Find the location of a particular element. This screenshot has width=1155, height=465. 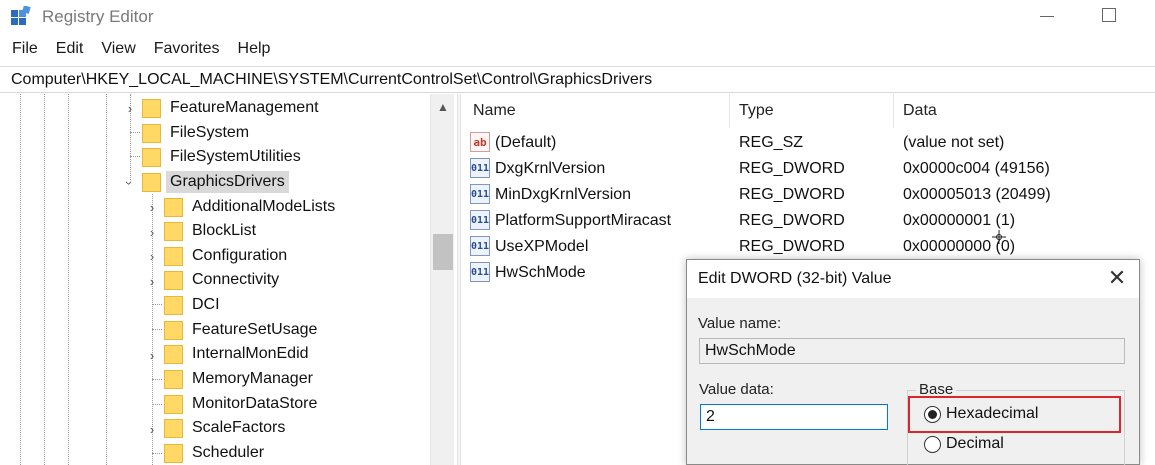

title-bar: Registry Editor is located at coordinates (577, 17).